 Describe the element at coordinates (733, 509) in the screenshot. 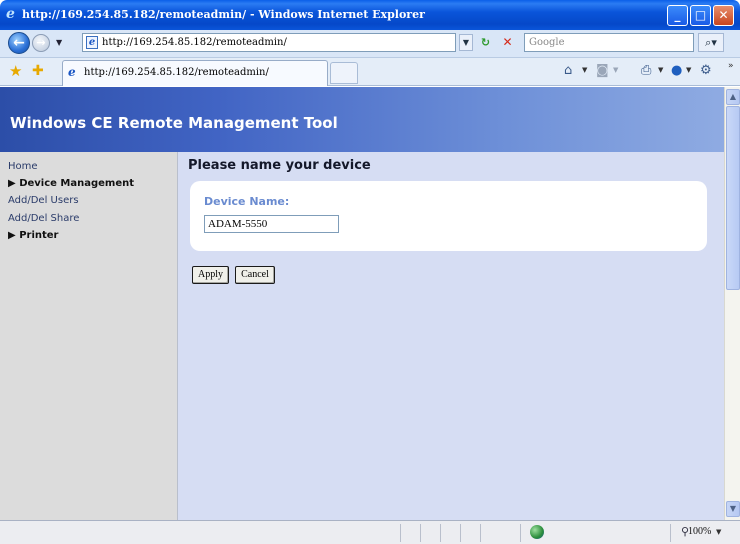

I see `scroll-down-icon: ▼` at that location.